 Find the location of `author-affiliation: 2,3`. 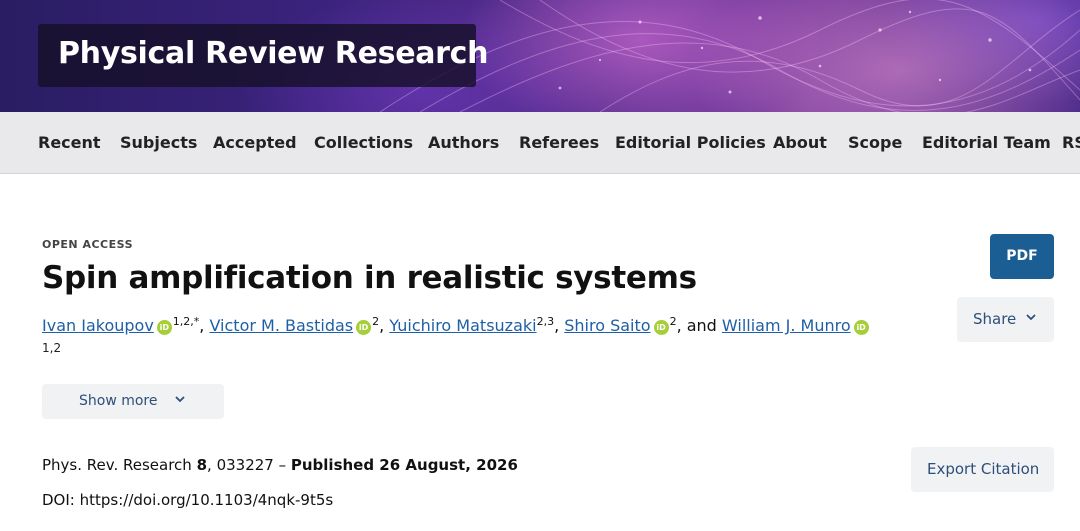

author-affiliation: 2,3 is located at coordinates (545, 321).